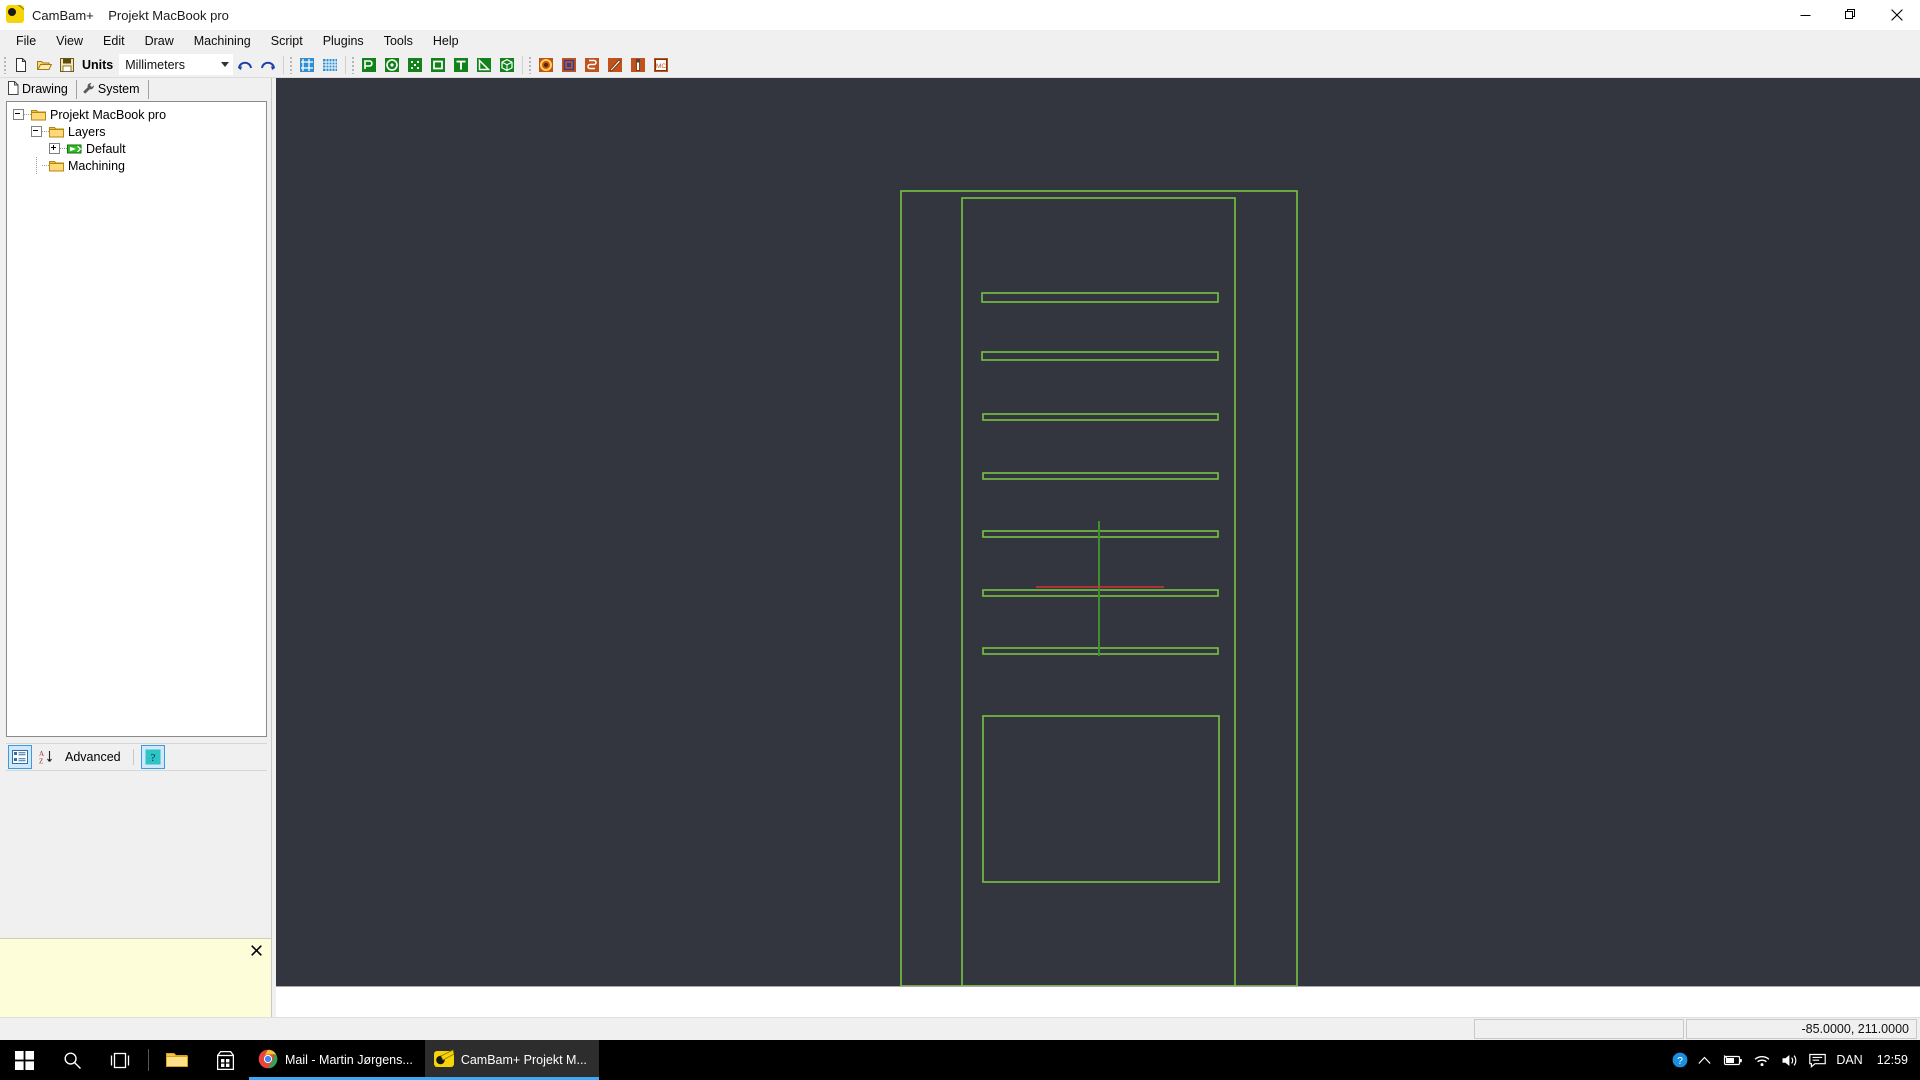 The width and height of the screenshot is (1920, 1080). What do you see at coordinates (106, 148) in the screenshot?
I see `tree-node-default-label: Default` at bounding box center [106, 148].